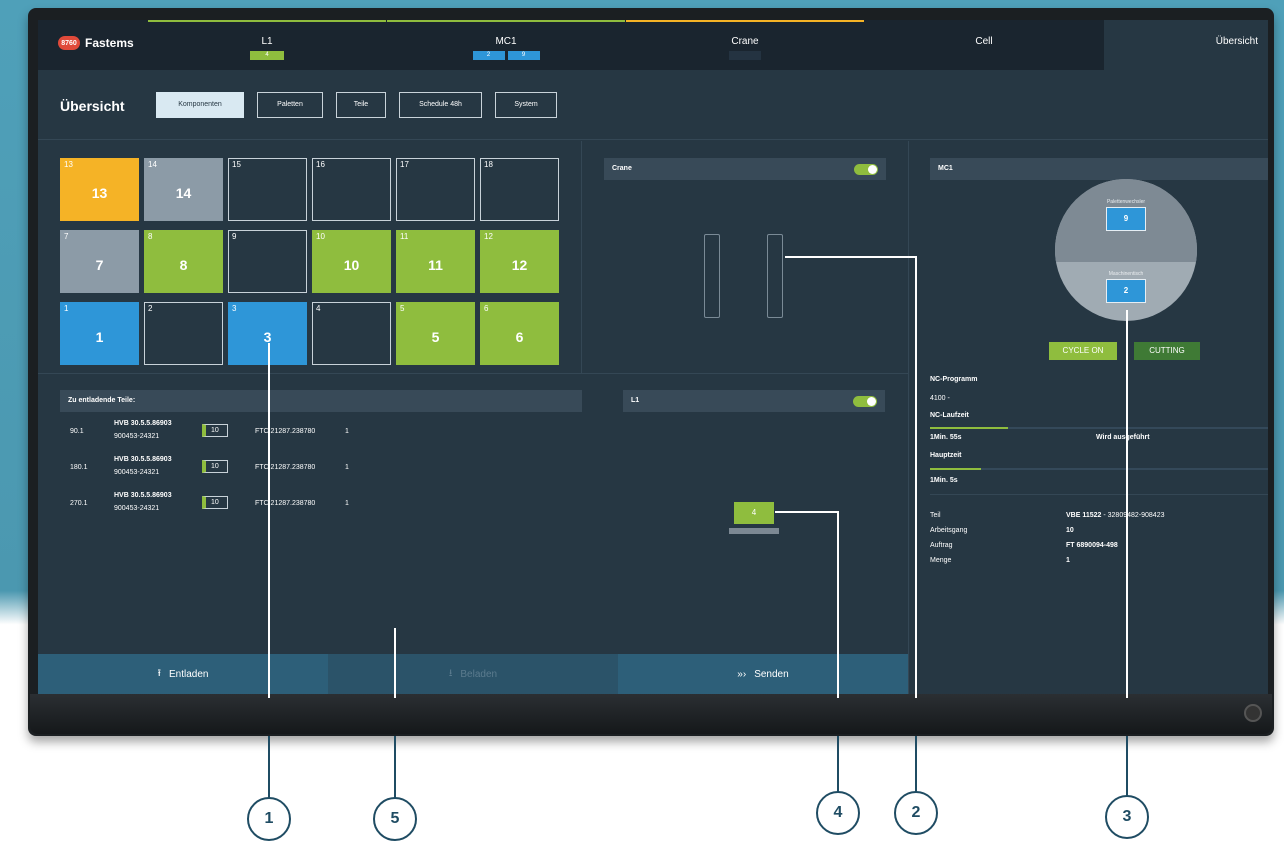 This screenshot has width=1284, height=844. Describe the element at coordinates (851, 477) in the screenshot. I see `callout-2-line-on-screen` at that location.